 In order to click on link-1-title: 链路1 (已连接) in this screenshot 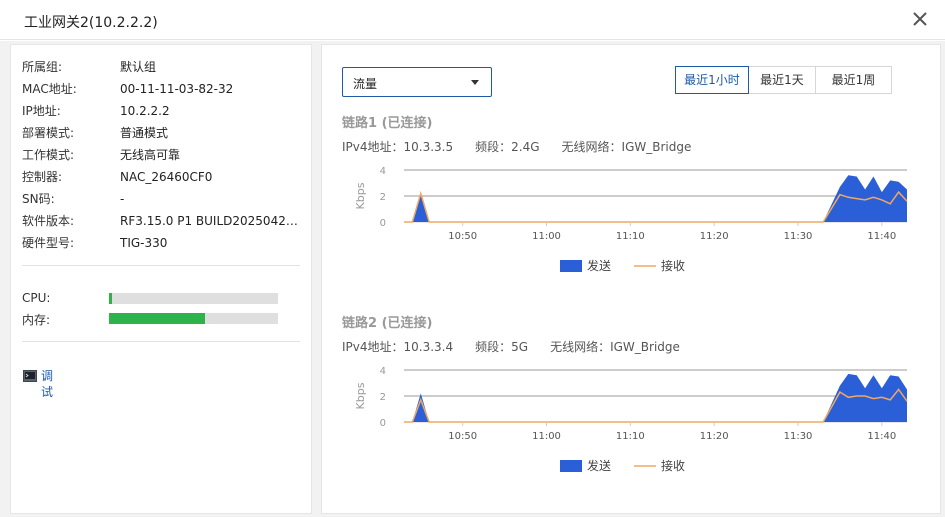, I will do `click(387, 123)`.